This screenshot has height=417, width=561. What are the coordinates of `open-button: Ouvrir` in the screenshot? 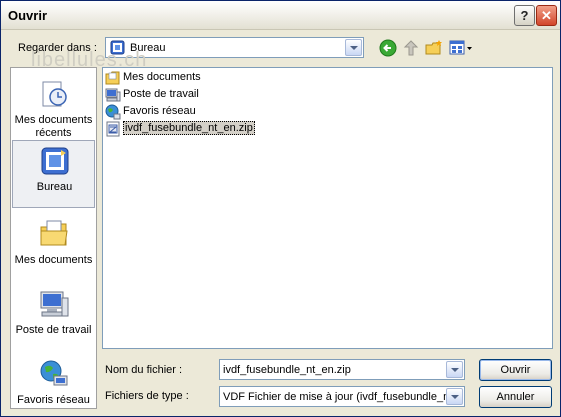 It's located at (515, 370).